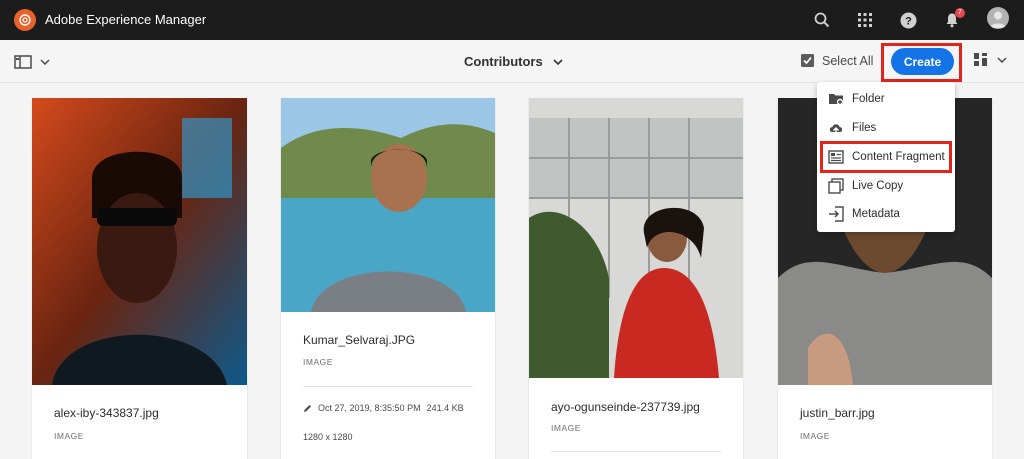  What do you see at coordinates (886, 99) in the screenshot?
I see `menu-item-folder: Folder` at bounding box center [886, 99].